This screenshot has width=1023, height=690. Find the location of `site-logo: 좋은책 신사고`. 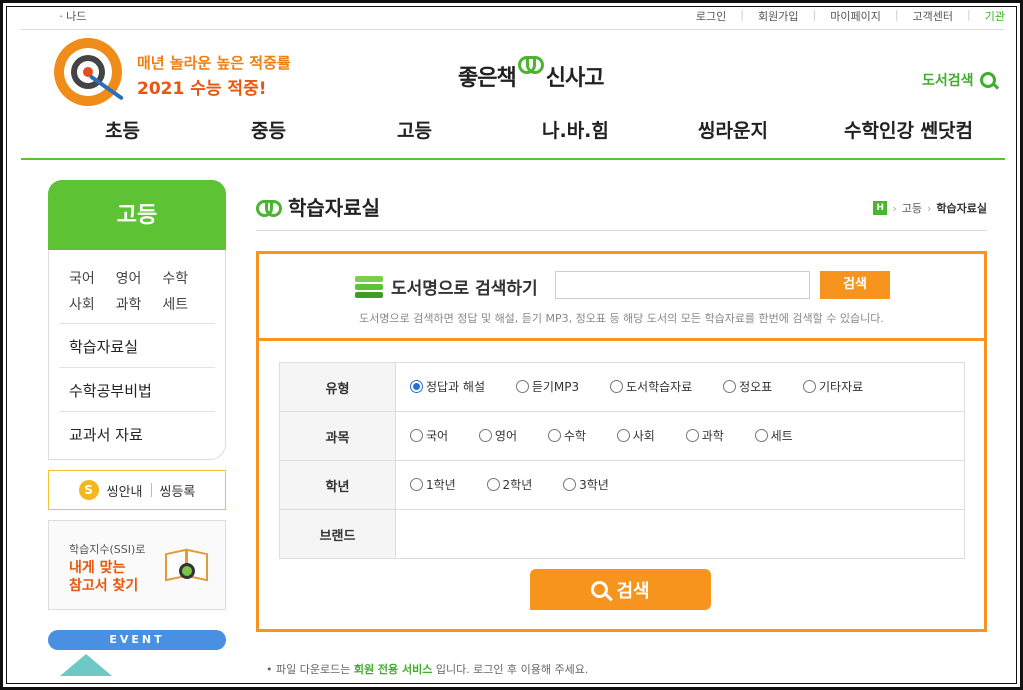

site-logo: 좋은책 신사고 is located at coordinates (531, 70).